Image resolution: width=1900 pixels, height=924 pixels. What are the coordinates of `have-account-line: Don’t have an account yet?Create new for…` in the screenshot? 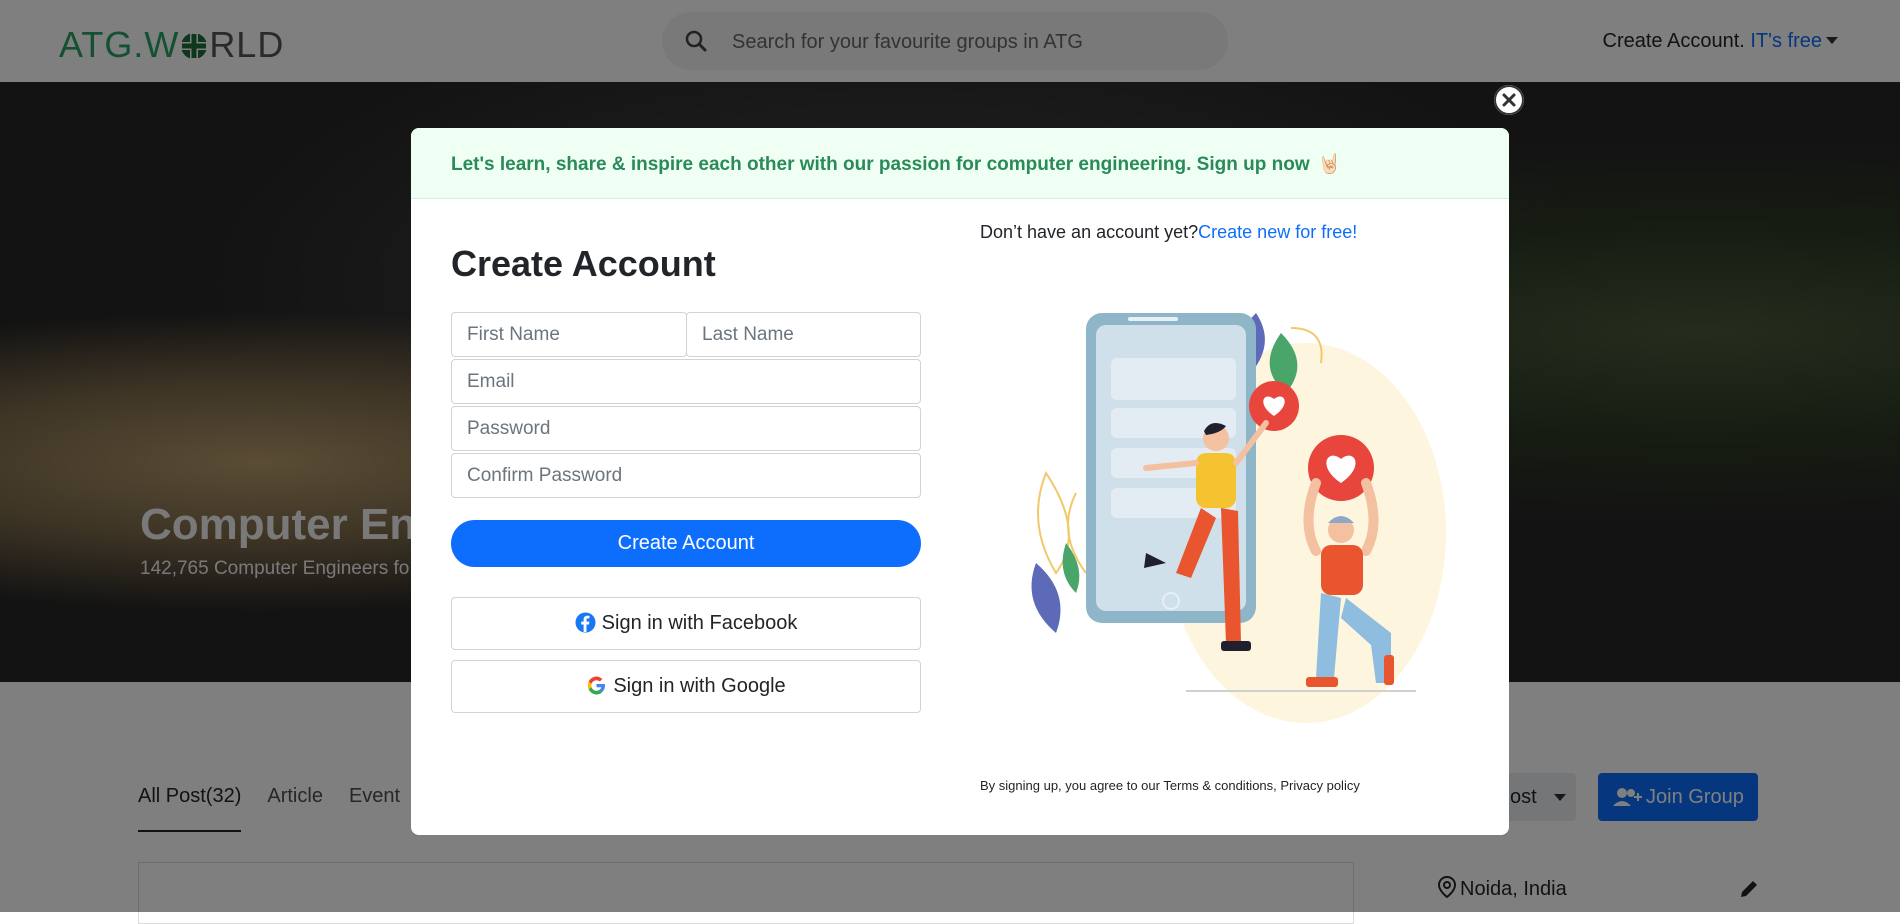 It's located at (1168, 232).